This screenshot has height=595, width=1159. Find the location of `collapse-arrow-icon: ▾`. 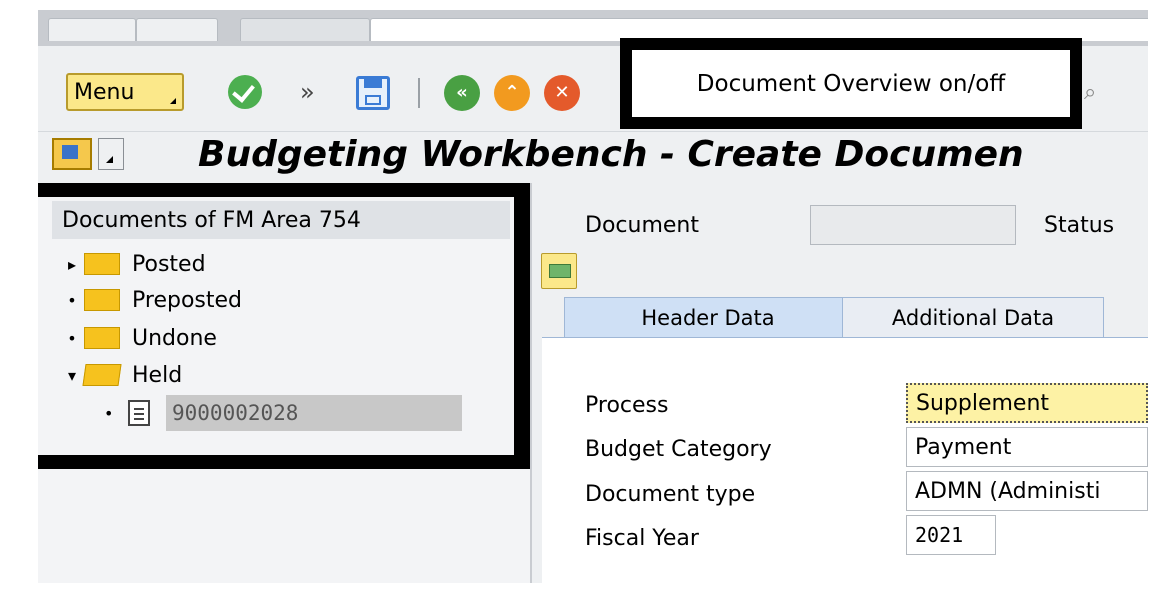

collapse-arrow-icon: ▾ is located at coordinates (72, 375).